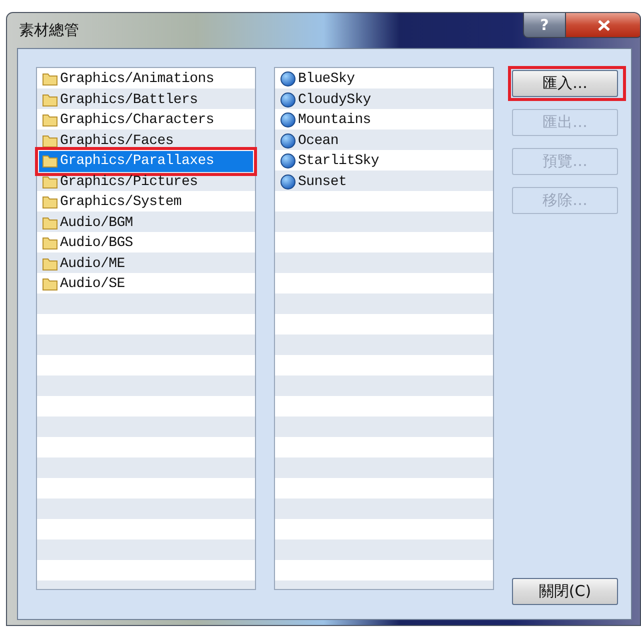 Image resolution: width=641 pixels, height=628 pixels. Describe the element at coordinates (384, 140) in the screenshot. I see `file-item: Ocean` at that location.